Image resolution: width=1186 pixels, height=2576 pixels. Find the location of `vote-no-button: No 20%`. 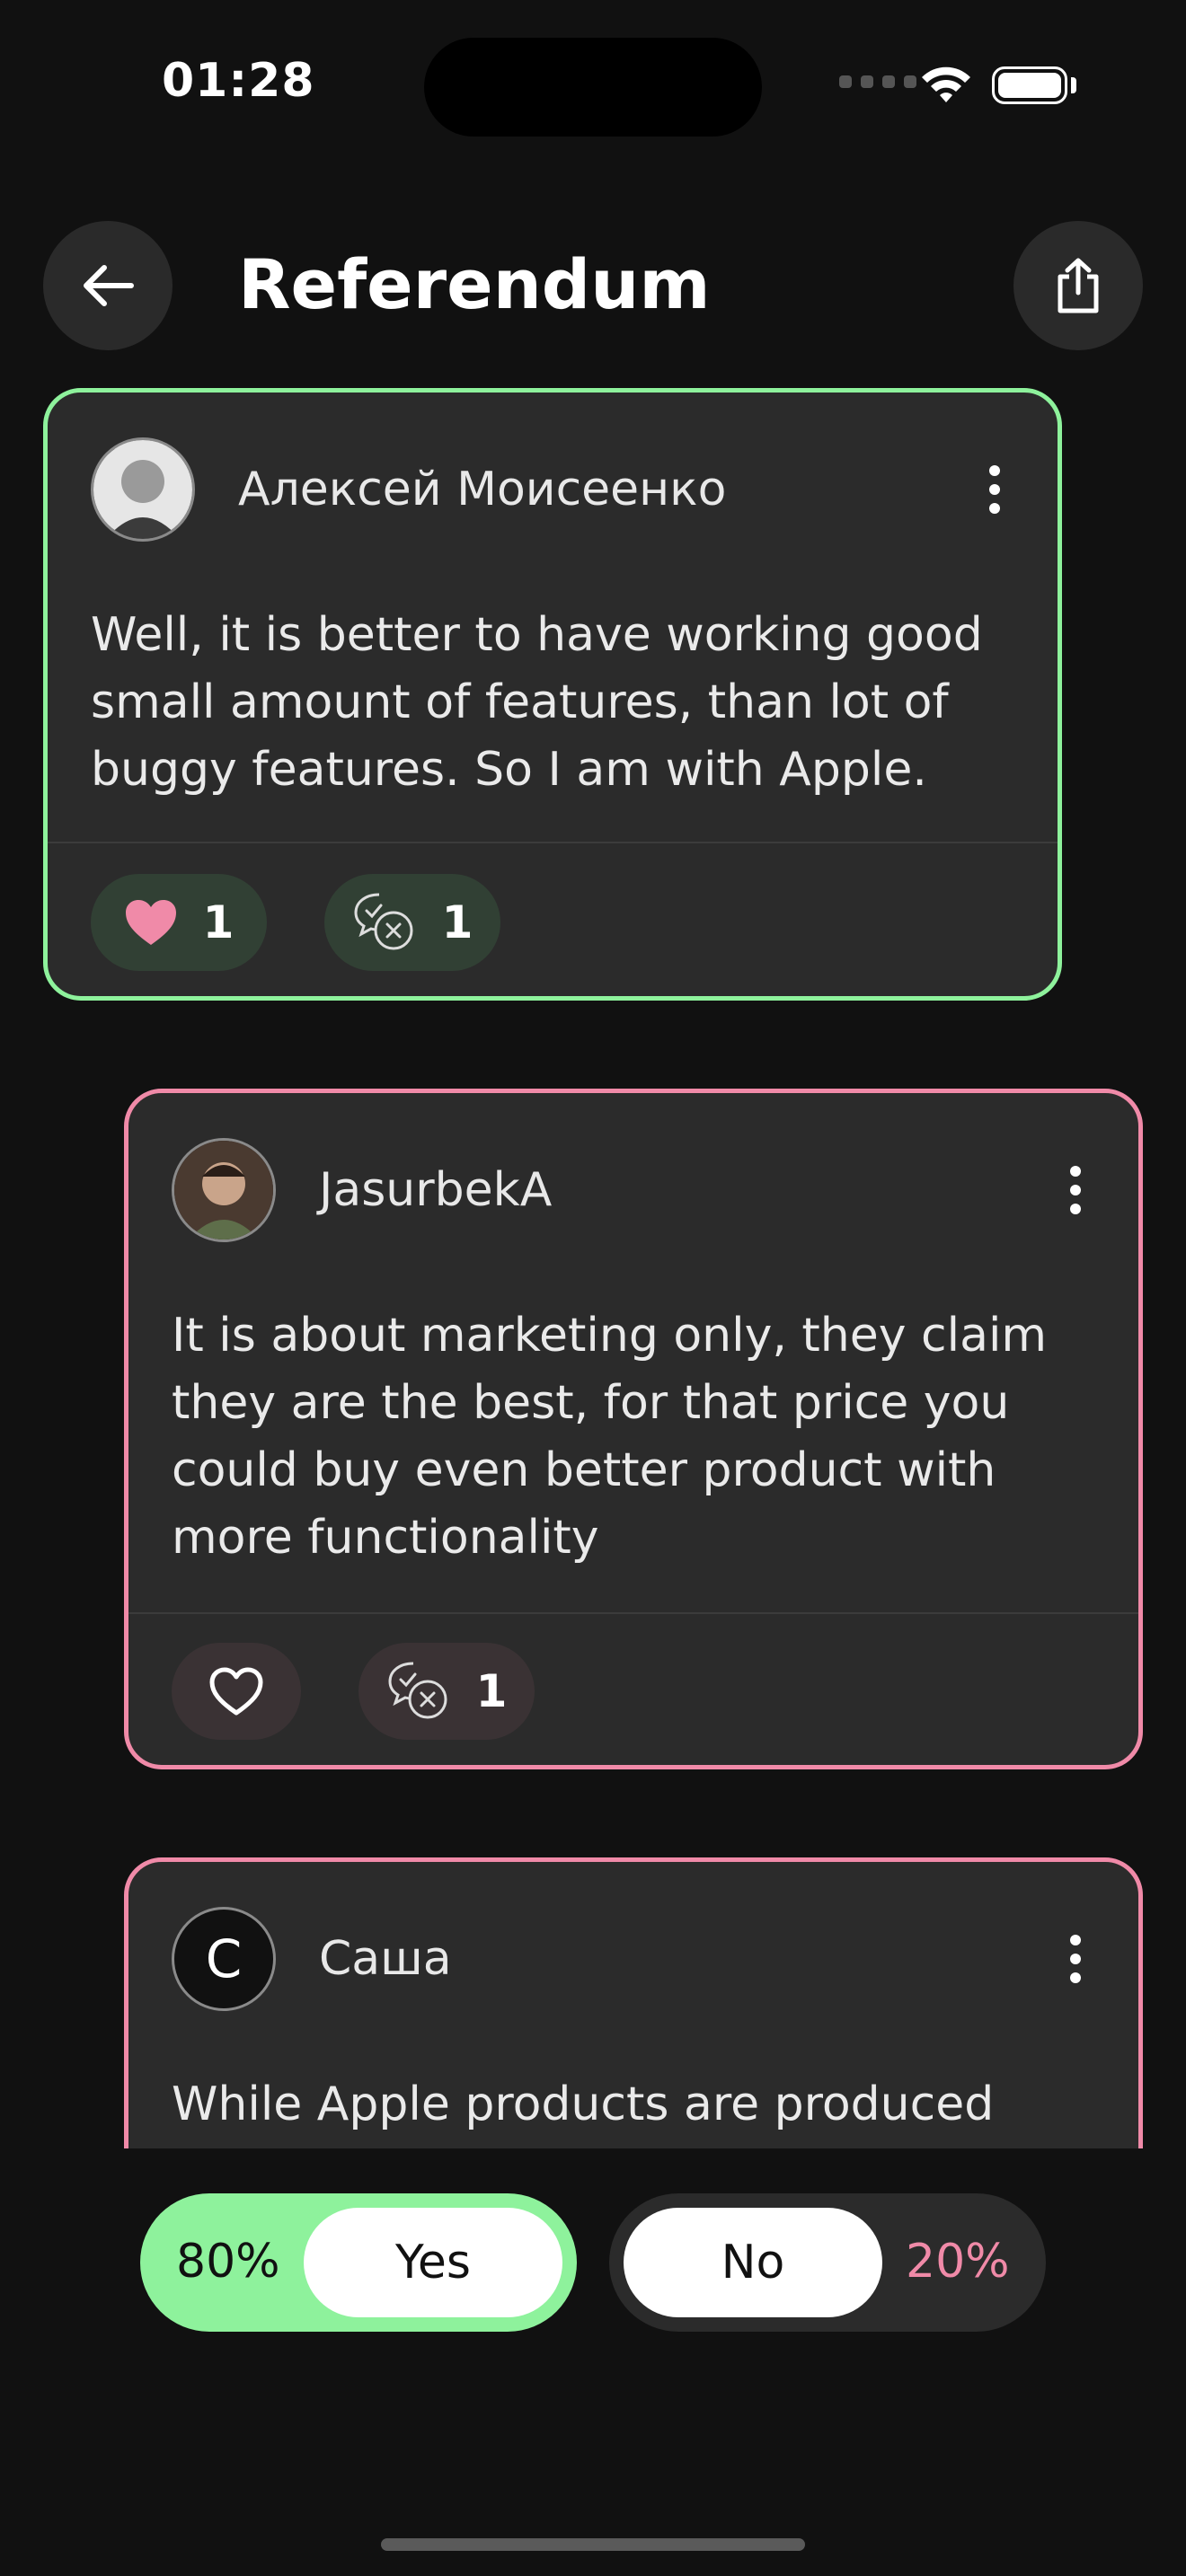

vote-no-button: No 20% is located at coordinates (827, 2262).